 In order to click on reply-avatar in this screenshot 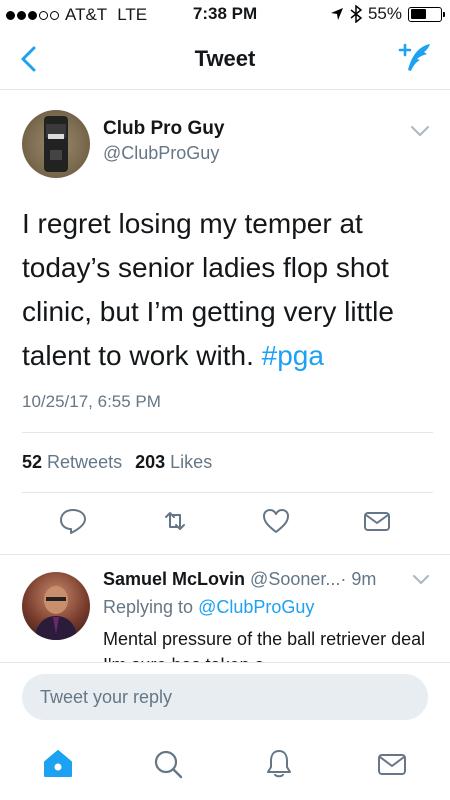, I will do `click(56, 606)`.